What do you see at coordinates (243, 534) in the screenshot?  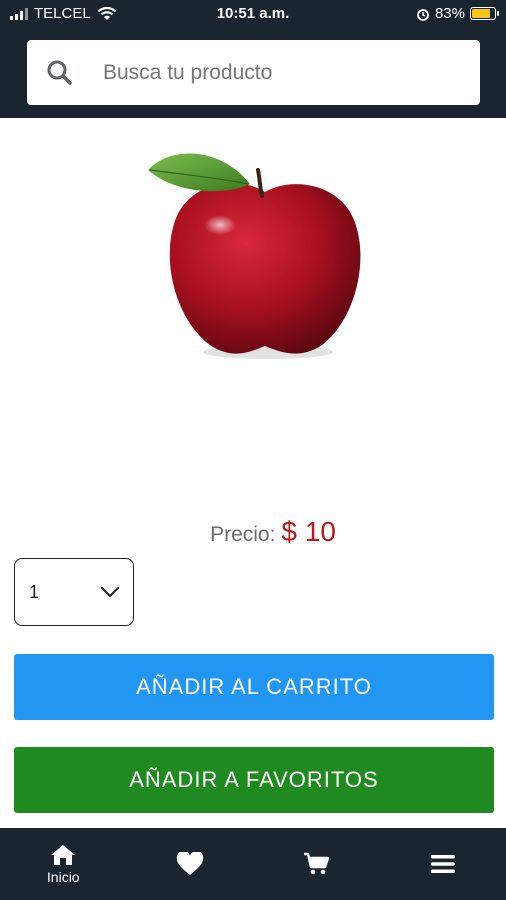 I see `price-label: Precio:` at bounding box center [243, 534].